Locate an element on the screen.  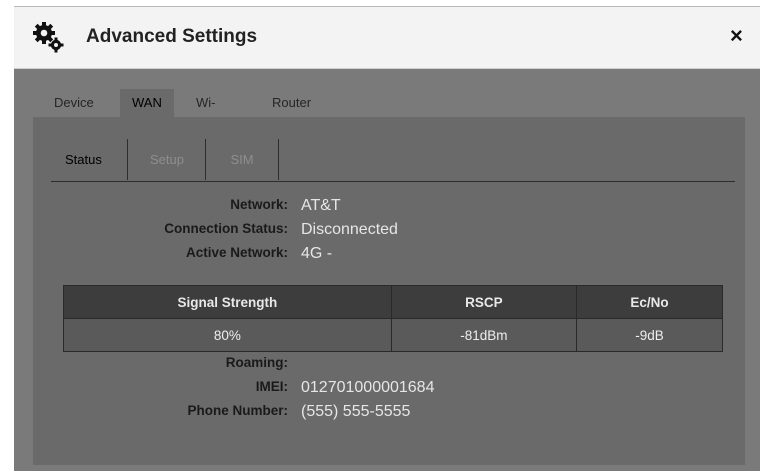
phone-number-label: Phone Number: is located at coordinates (237, 410).